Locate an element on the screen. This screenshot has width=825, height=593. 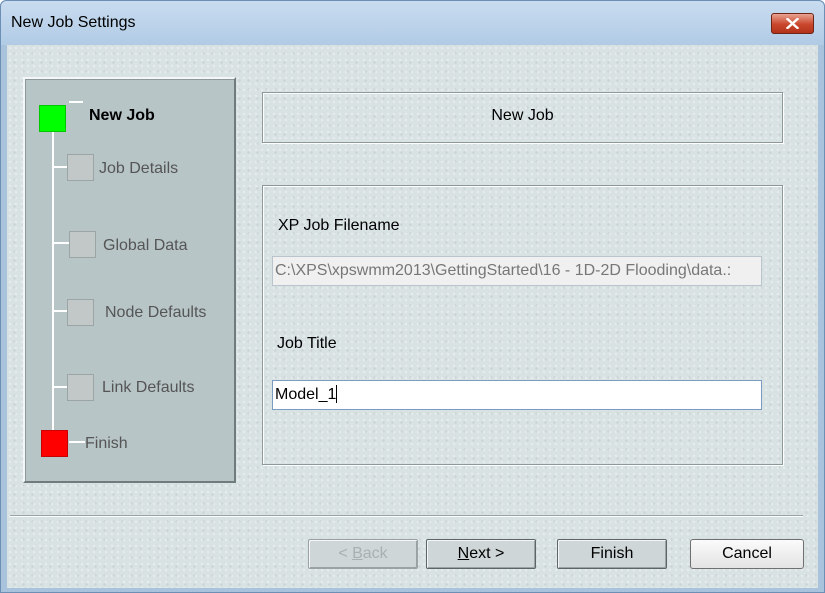
back-mnemonic: B is located at coordinates (357, 553).